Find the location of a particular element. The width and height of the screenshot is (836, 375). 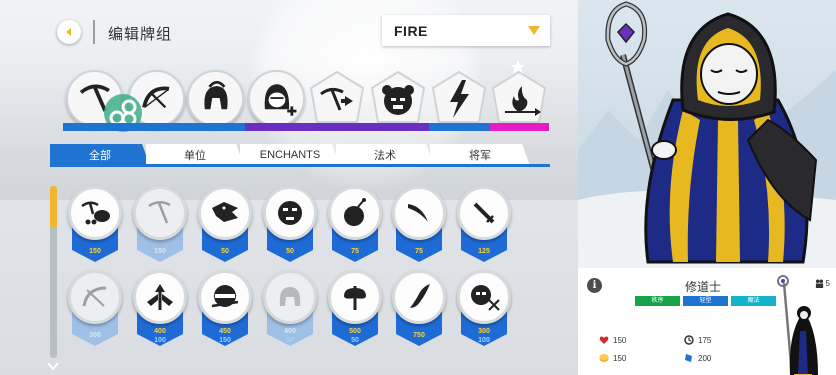

tab-generals: 将军 is located at coordinates (480, 155).